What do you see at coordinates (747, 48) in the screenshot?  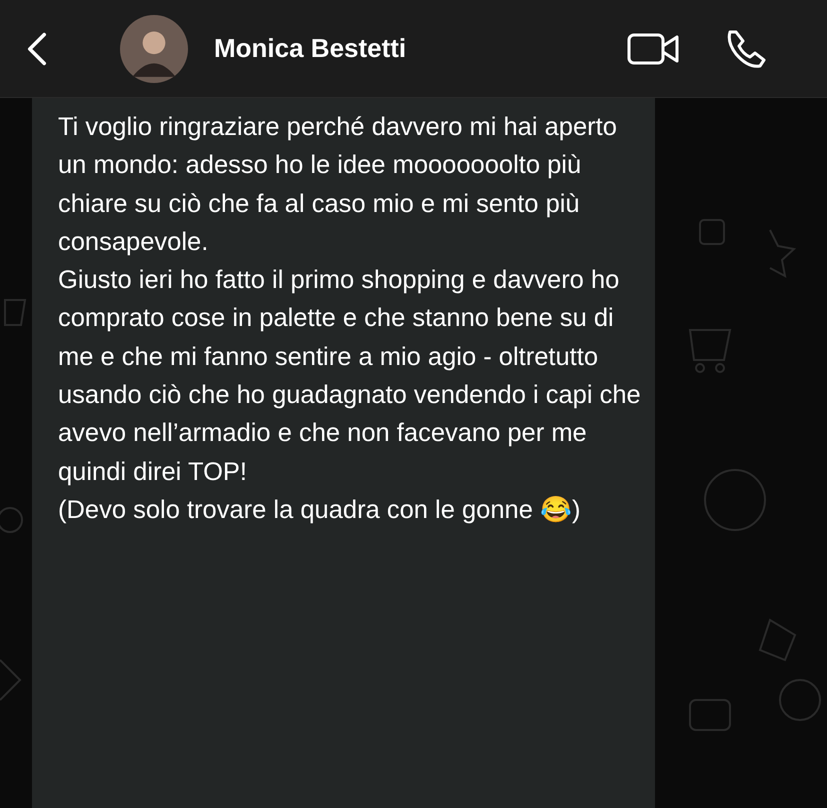 I see `phone-call-icon` at bounding box center [747, 48].